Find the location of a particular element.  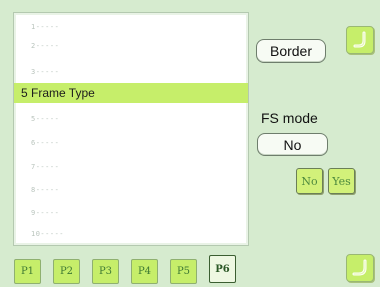

tab-p6: P6 is located at coordinates (222, 269).